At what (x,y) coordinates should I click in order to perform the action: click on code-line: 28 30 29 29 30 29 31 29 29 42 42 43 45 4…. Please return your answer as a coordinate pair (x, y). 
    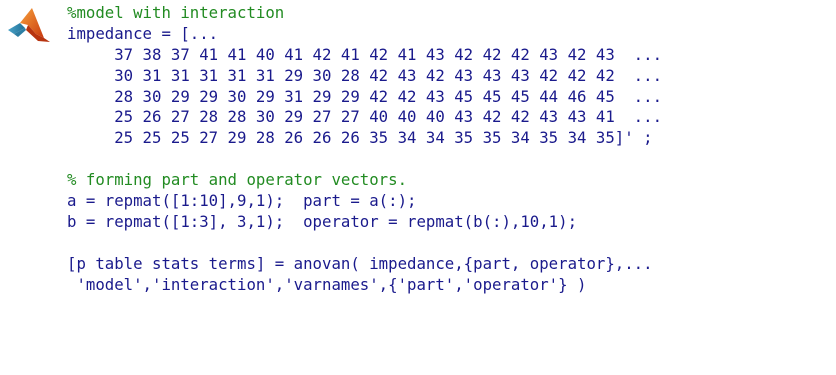
    Looking at the image, I should click on (365, 96).